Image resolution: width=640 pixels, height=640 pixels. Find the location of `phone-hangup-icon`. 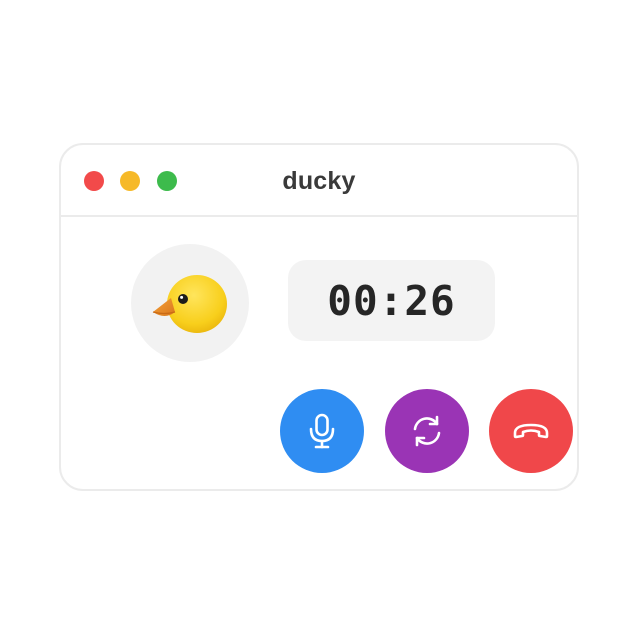

phone-hangup-icon is located at coordinates (531, 431).